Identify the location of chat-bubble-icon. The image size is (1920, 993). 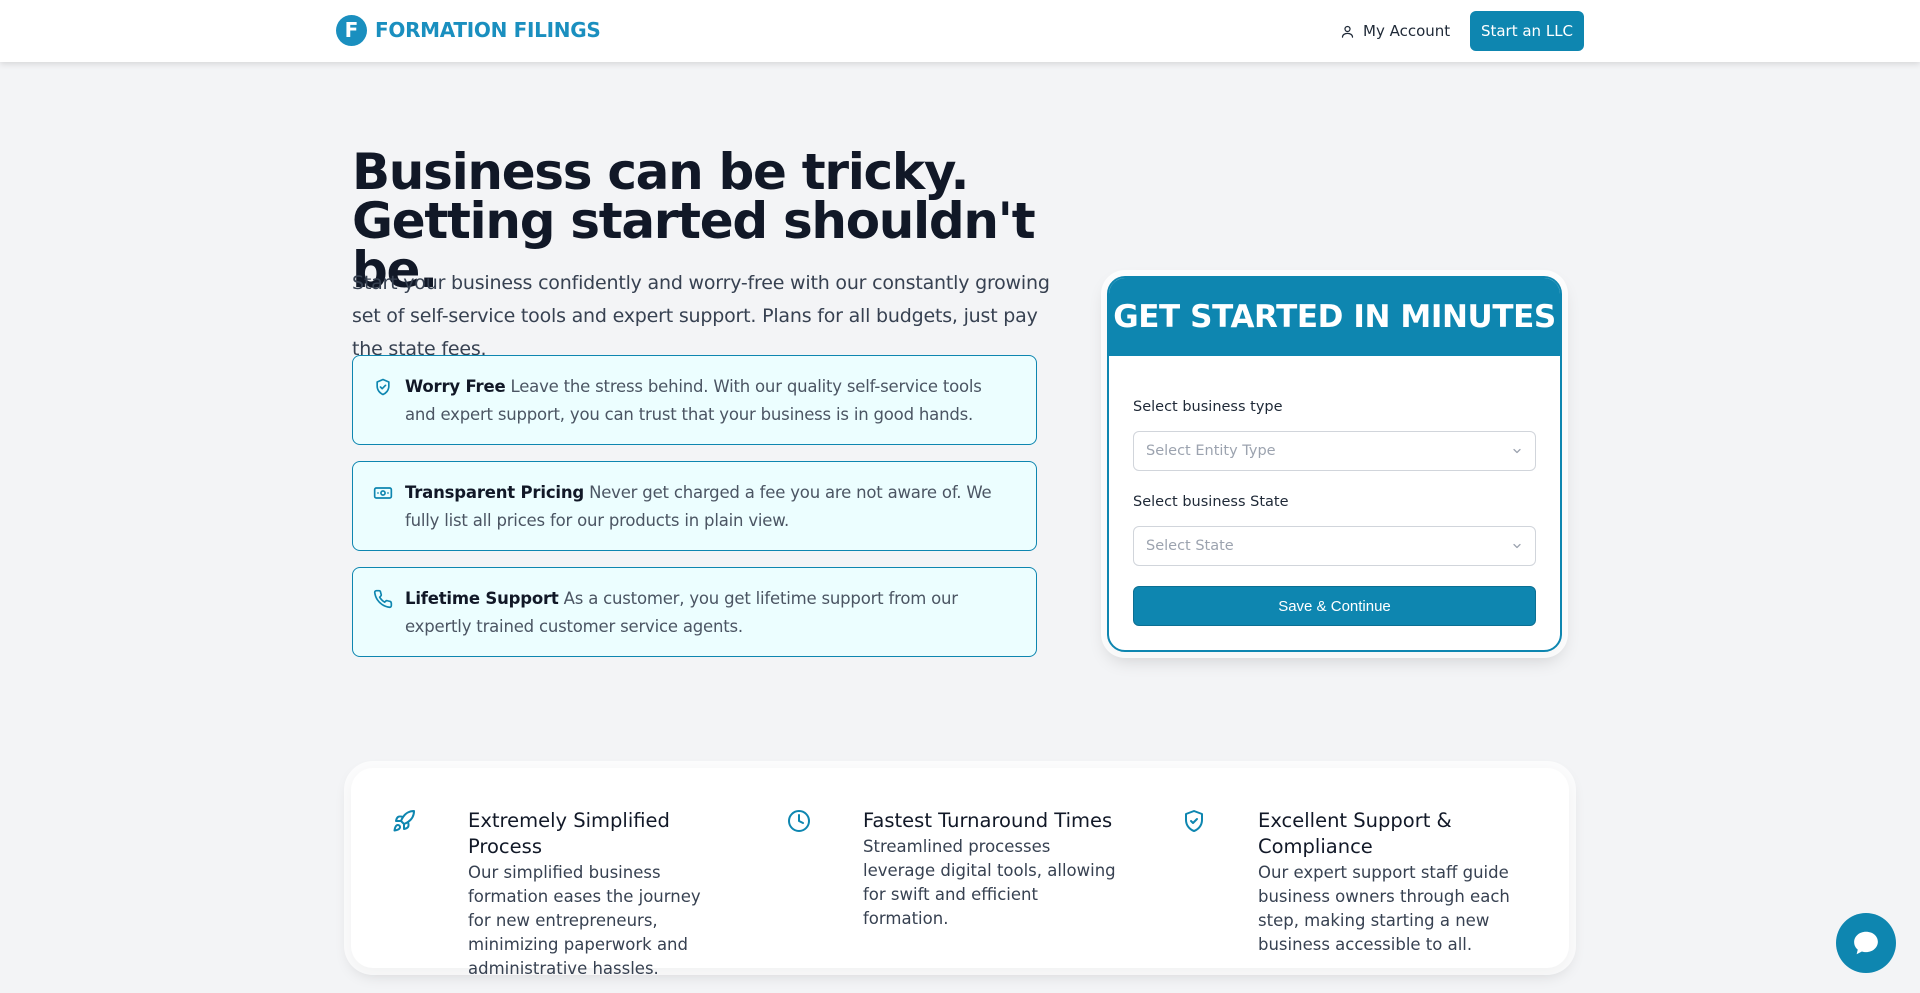
(1866, 943).